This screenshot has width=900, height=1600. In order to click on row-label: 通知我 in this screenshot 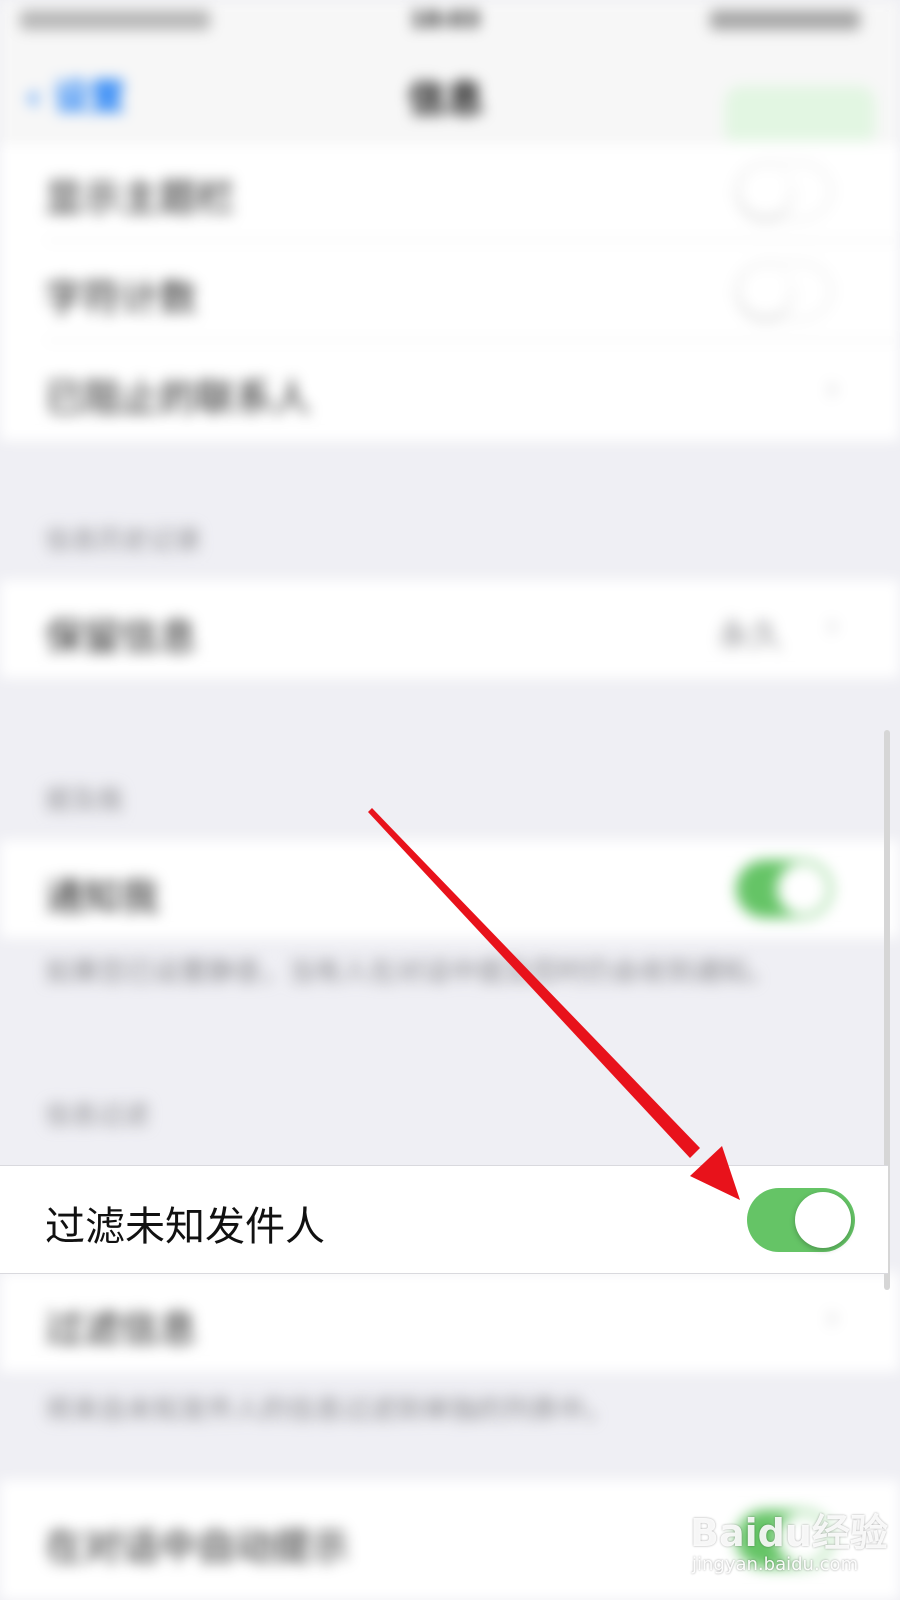, I will do `click(102, 897)`.